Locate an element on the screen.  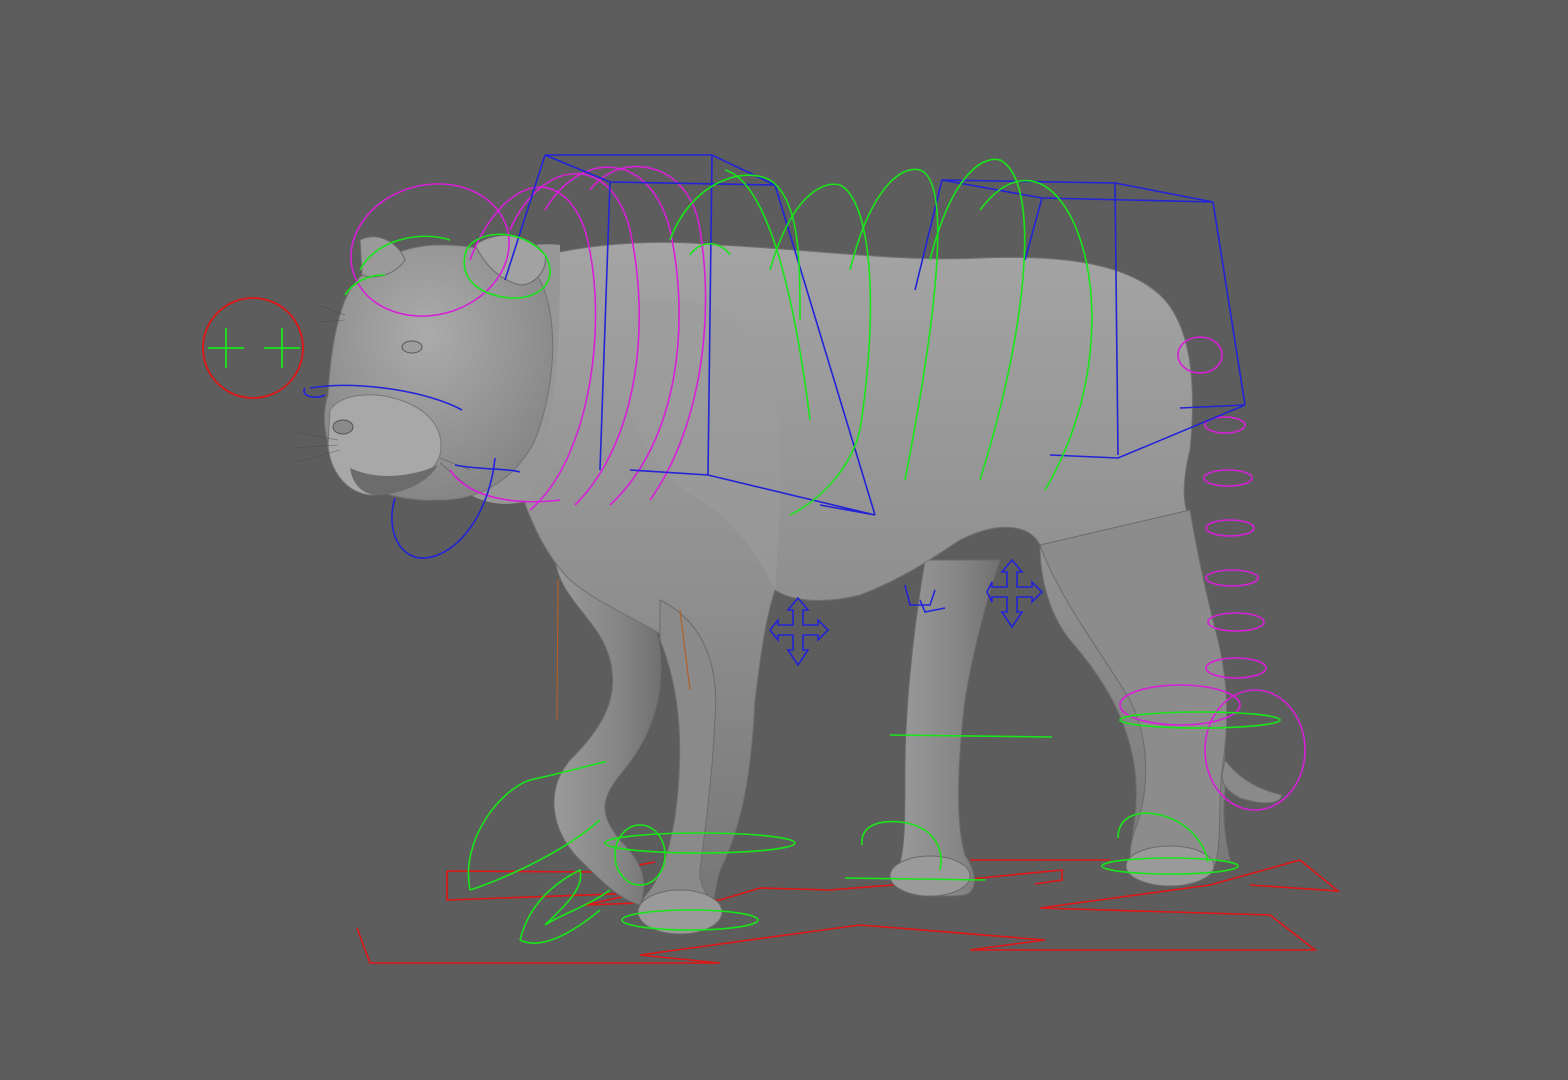
move-arrows-icon is located at coordinates (799, 631).